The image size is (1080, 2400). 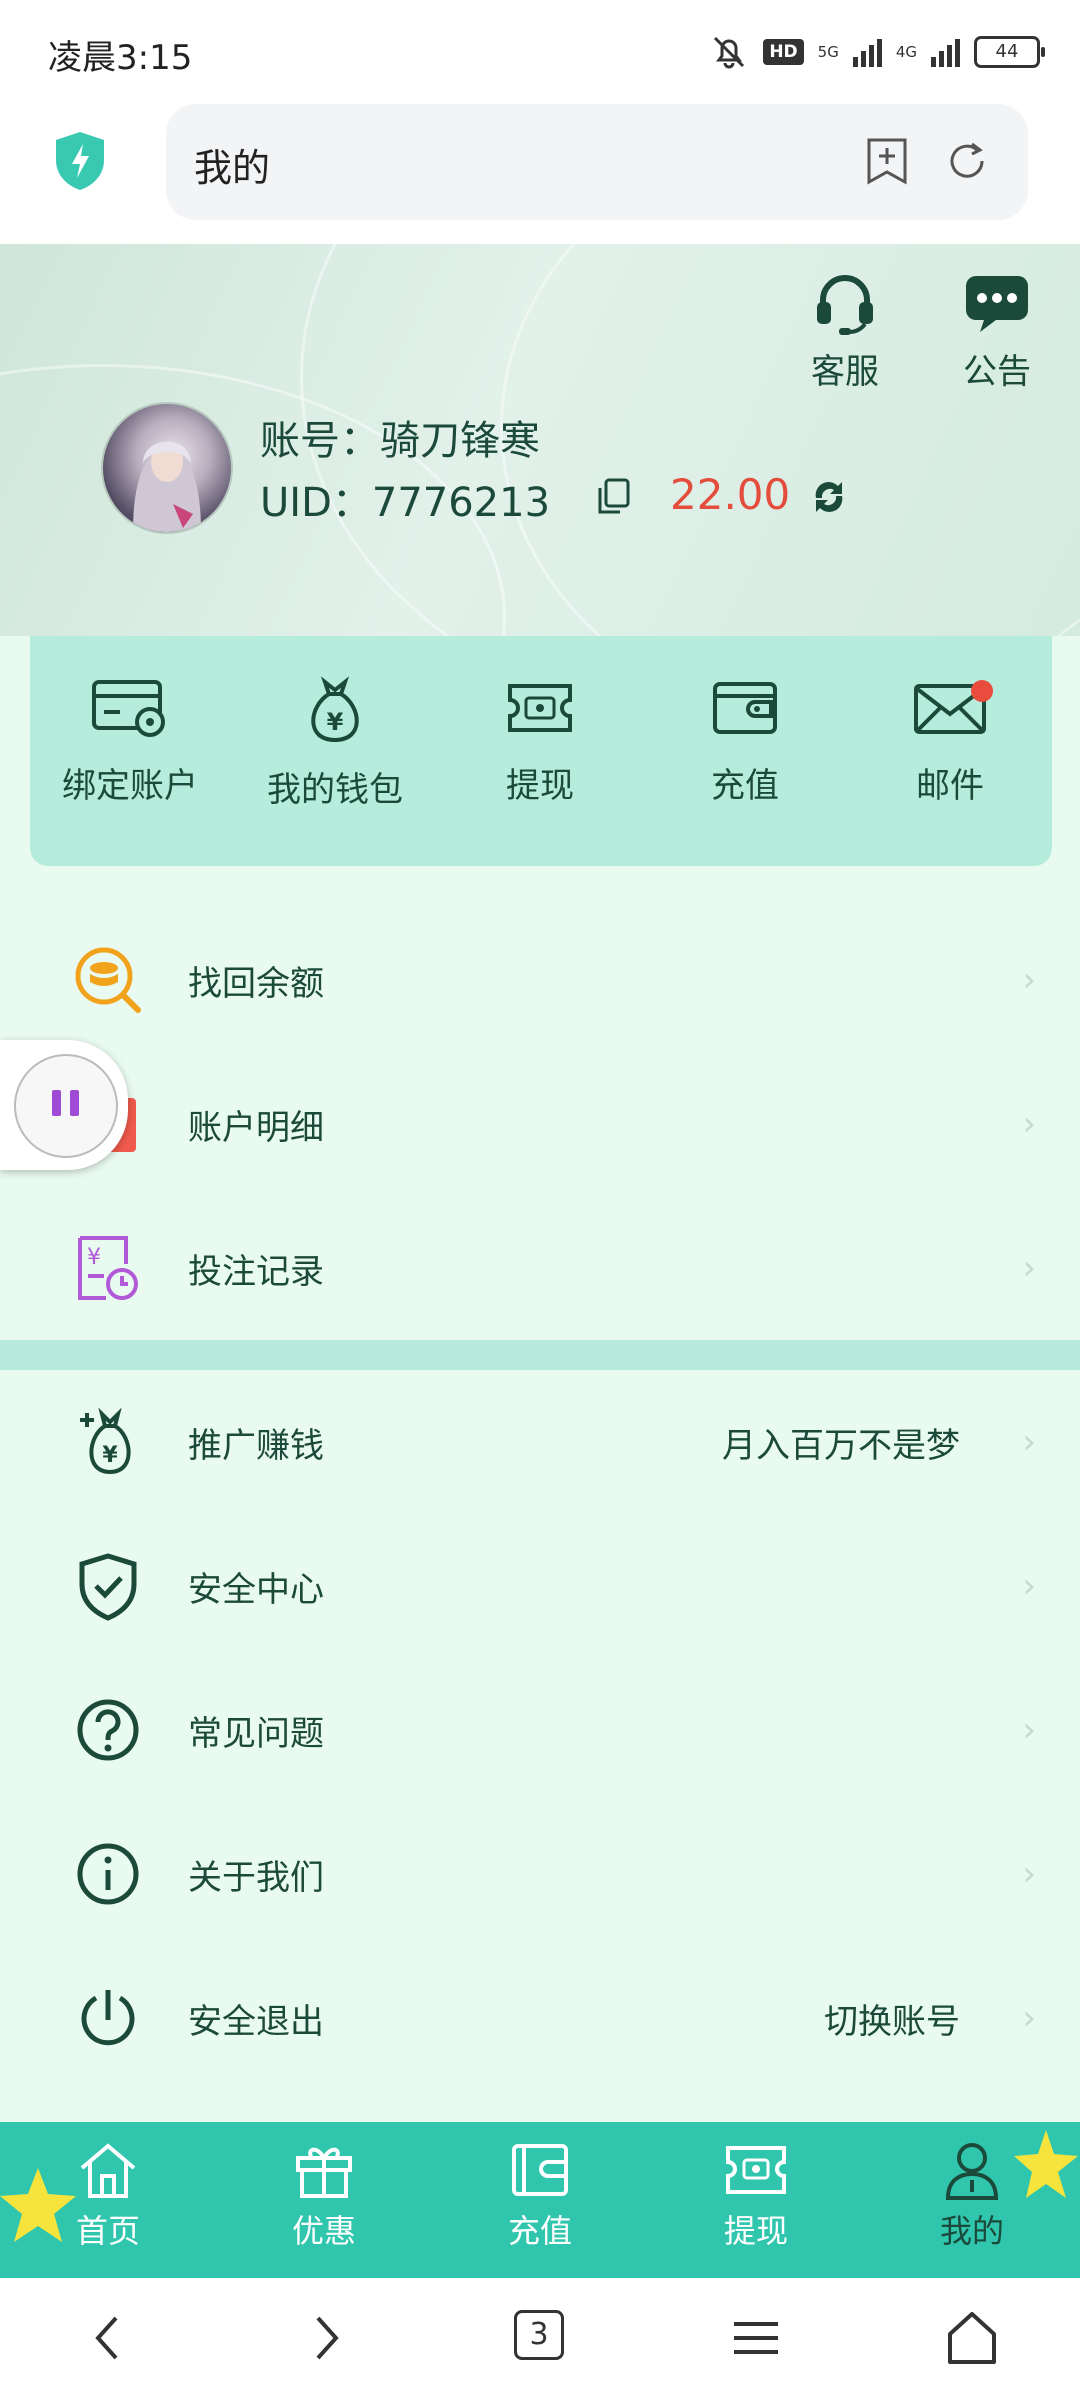 What do you see at coordinates (128, 708) in the screenshot?
I see `card-settings-icon` at bounding box center [128, 708].